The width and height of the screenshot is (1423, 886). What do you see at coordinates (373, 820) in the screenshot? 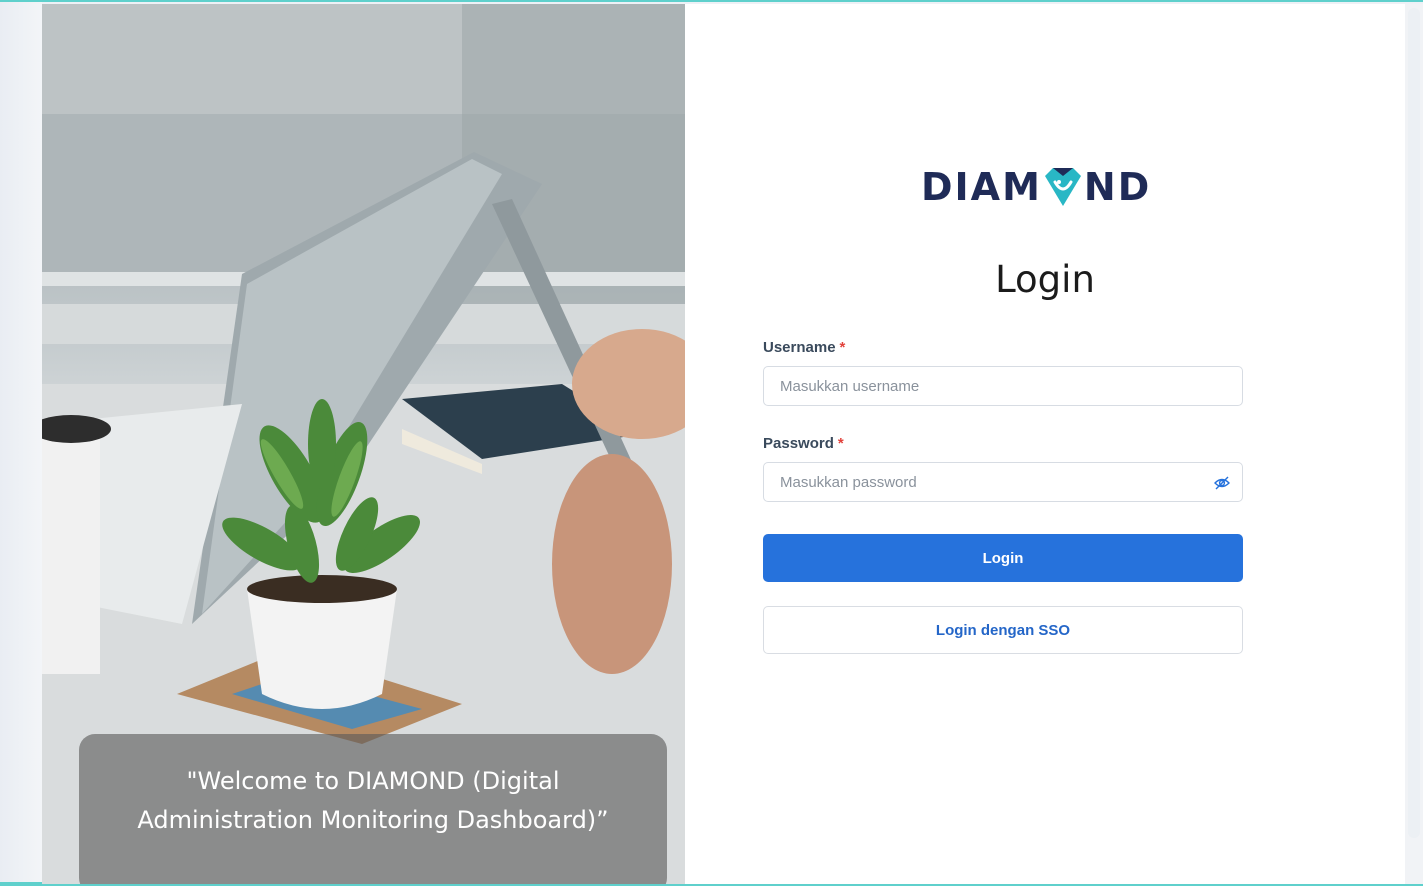
I see `hero-caption-line-2: Administration Monitoring Dashboard)”` at bounding box center [373, 820].